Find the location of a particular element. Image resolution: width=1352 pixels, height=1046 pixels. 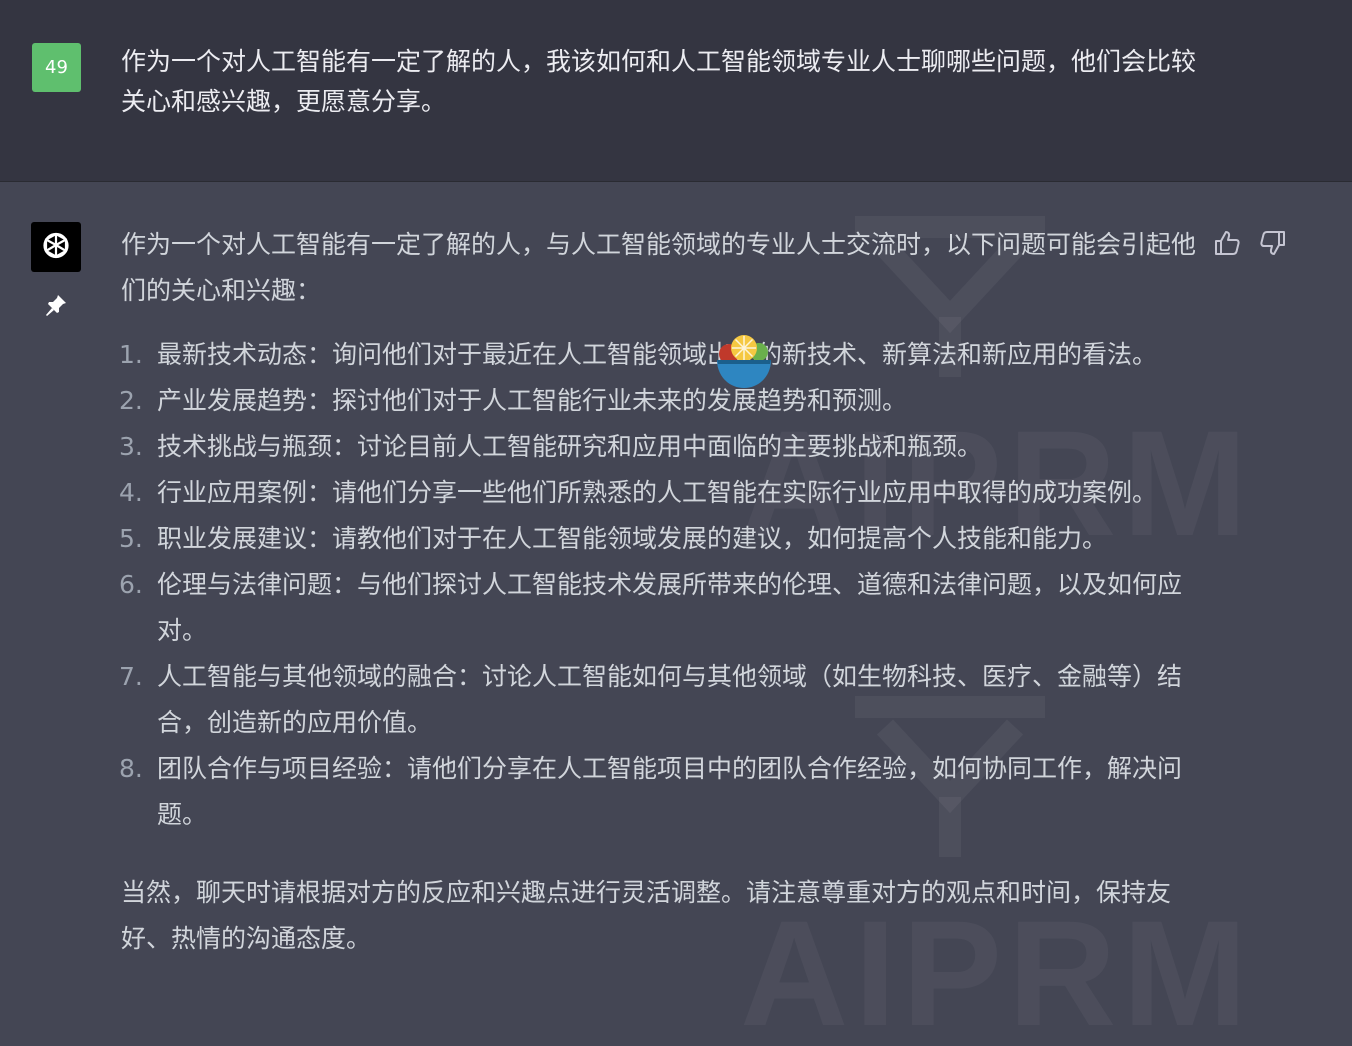

user-avatar-label: 49 is located at coordinates (56, 67).